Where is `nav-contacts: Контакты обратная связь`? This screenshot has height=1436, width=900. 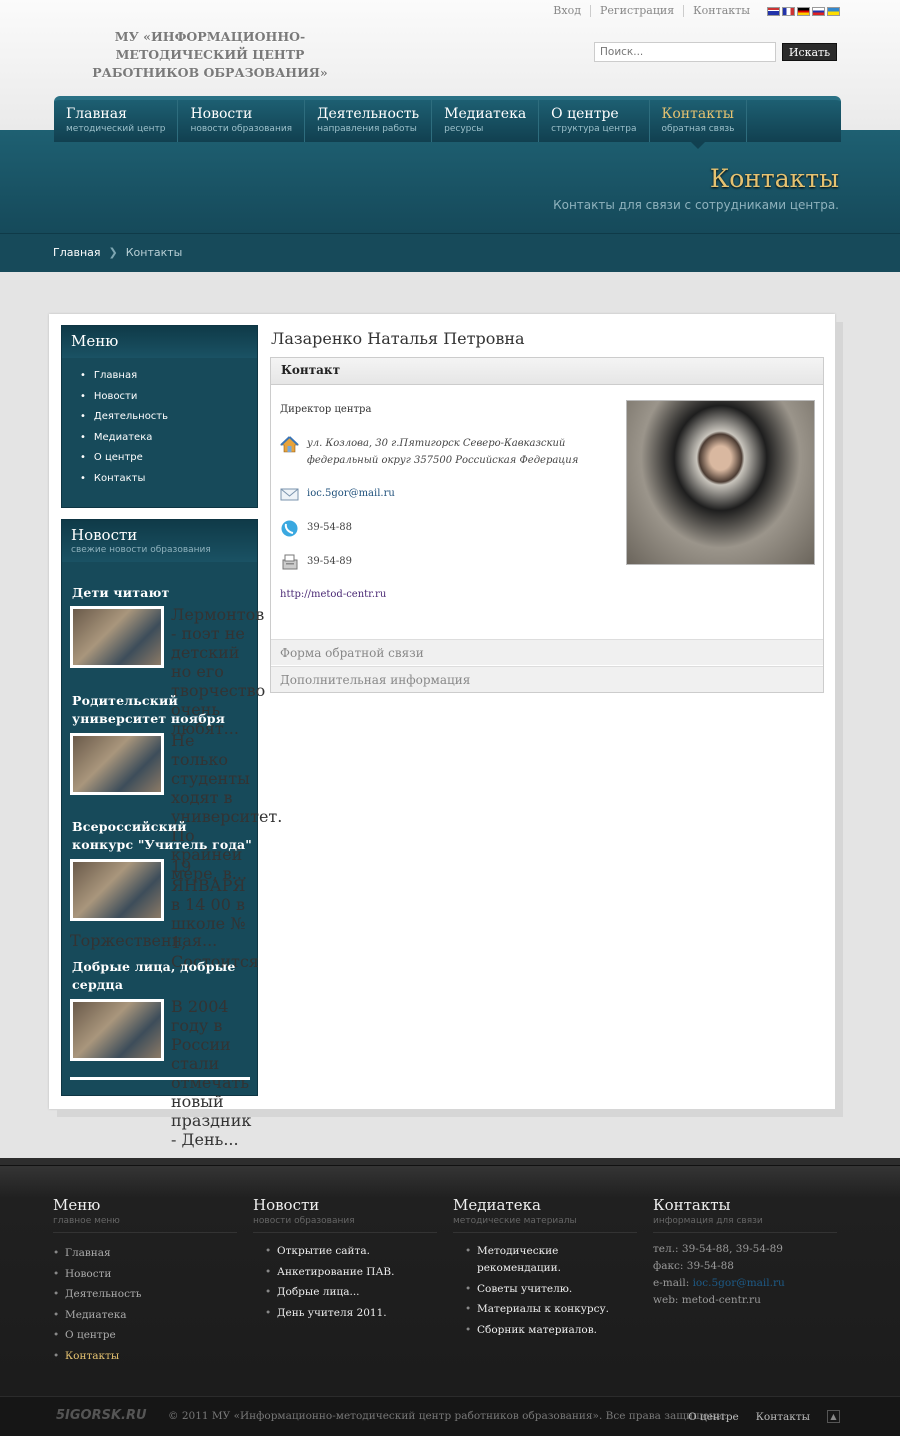
nav-contacts: Контакты обратная связь is located at coordinates (699, 124).